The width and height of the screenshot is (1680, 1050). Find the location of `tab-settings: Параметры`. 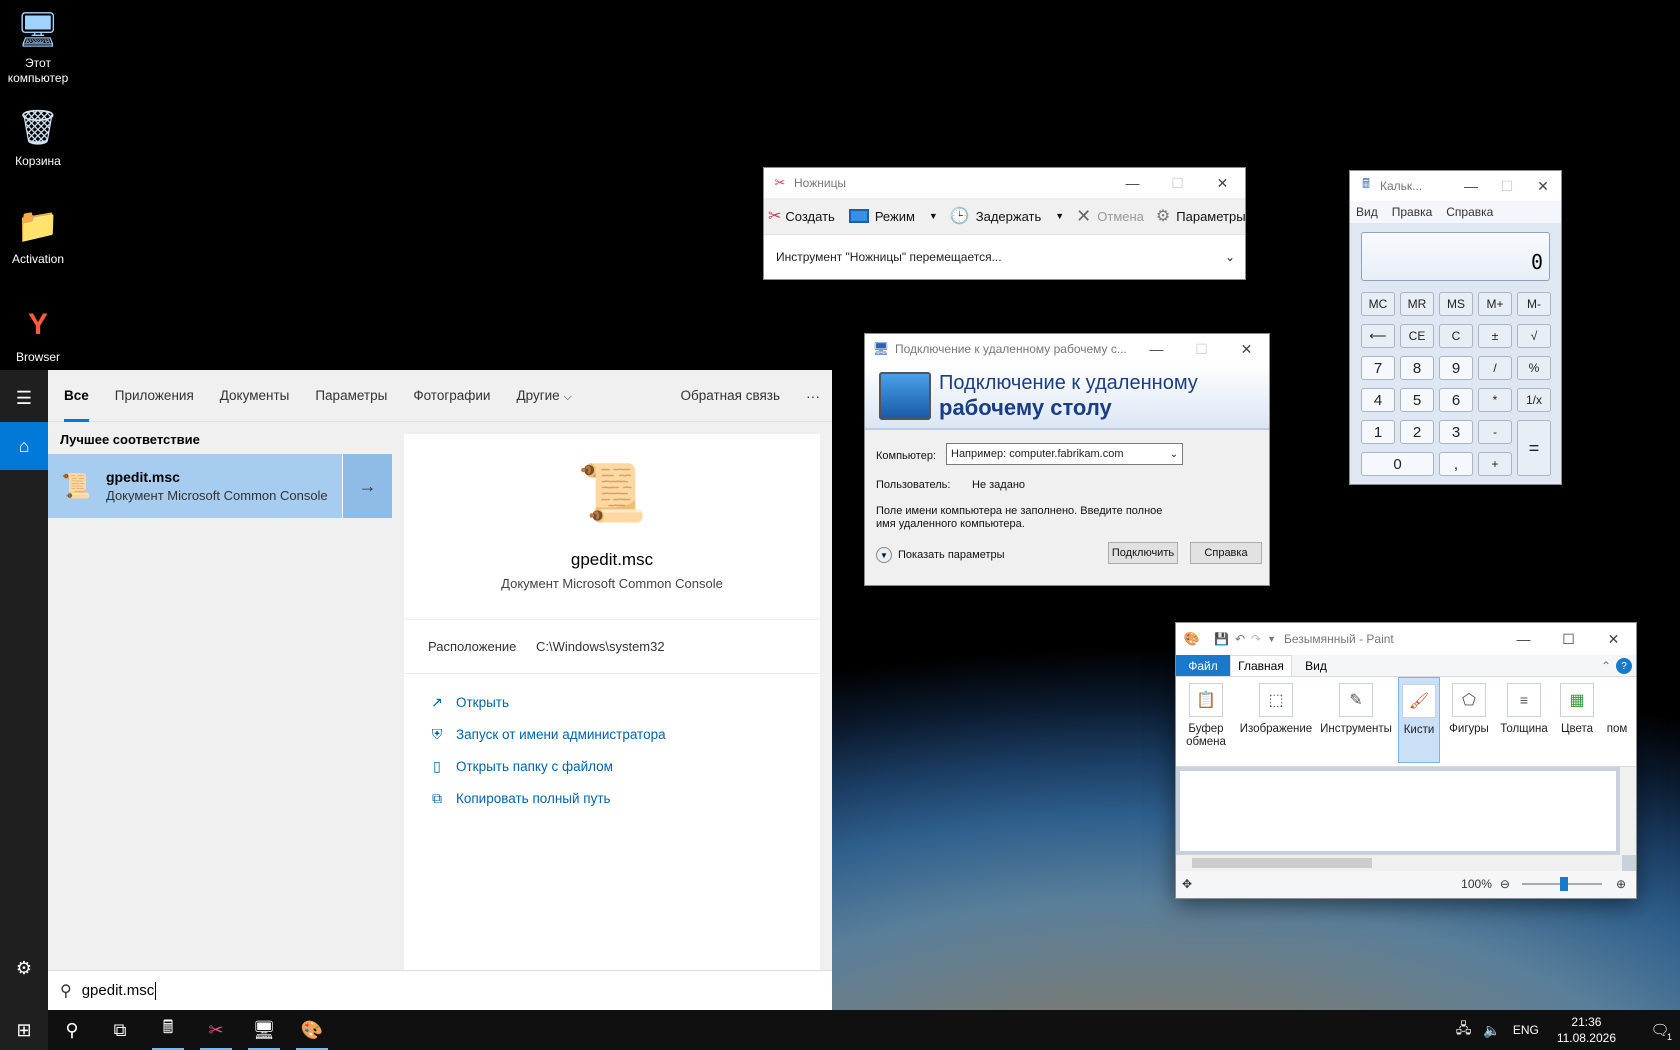

tab-settings: Параметры is located at coordinates (351, 396).